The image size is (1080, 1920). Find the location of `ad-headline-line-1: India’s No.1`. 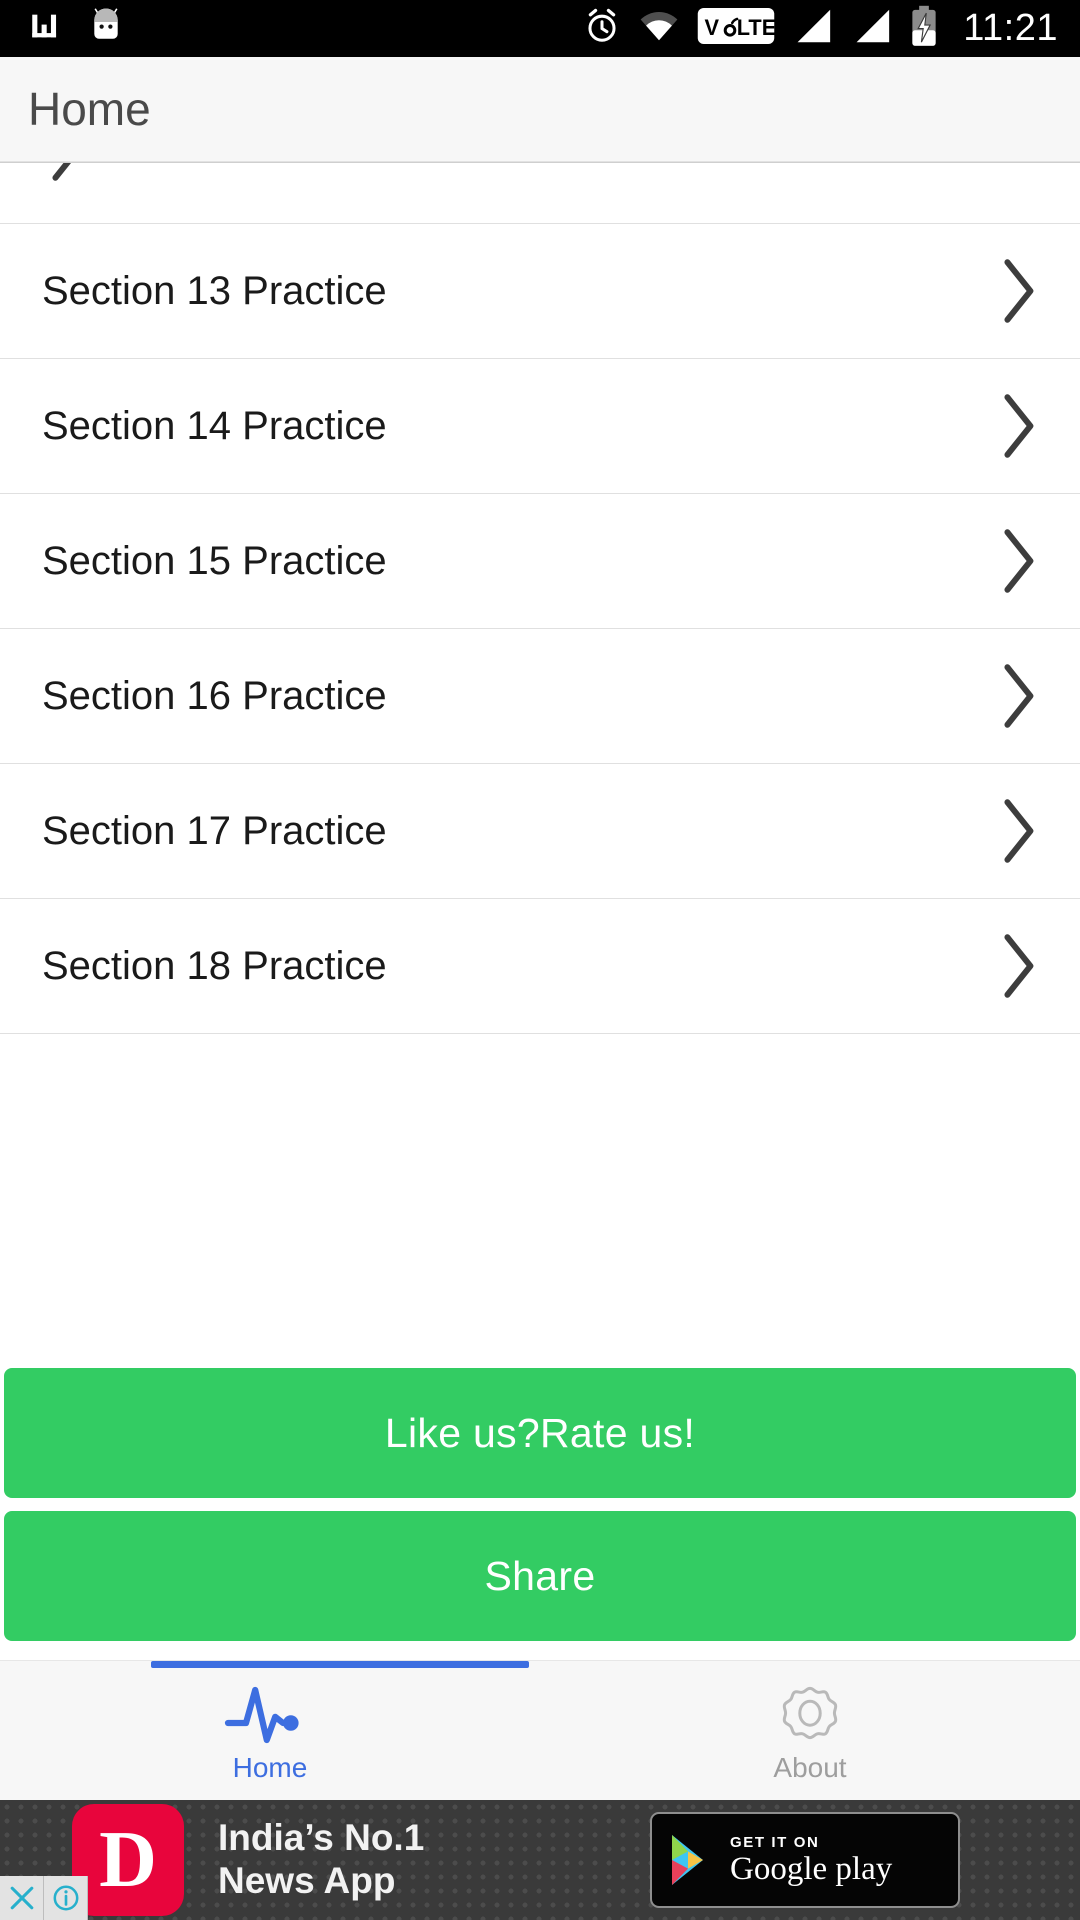

ad-headline-line-1: India’s No.1 is located at coordinates (321, 1838).